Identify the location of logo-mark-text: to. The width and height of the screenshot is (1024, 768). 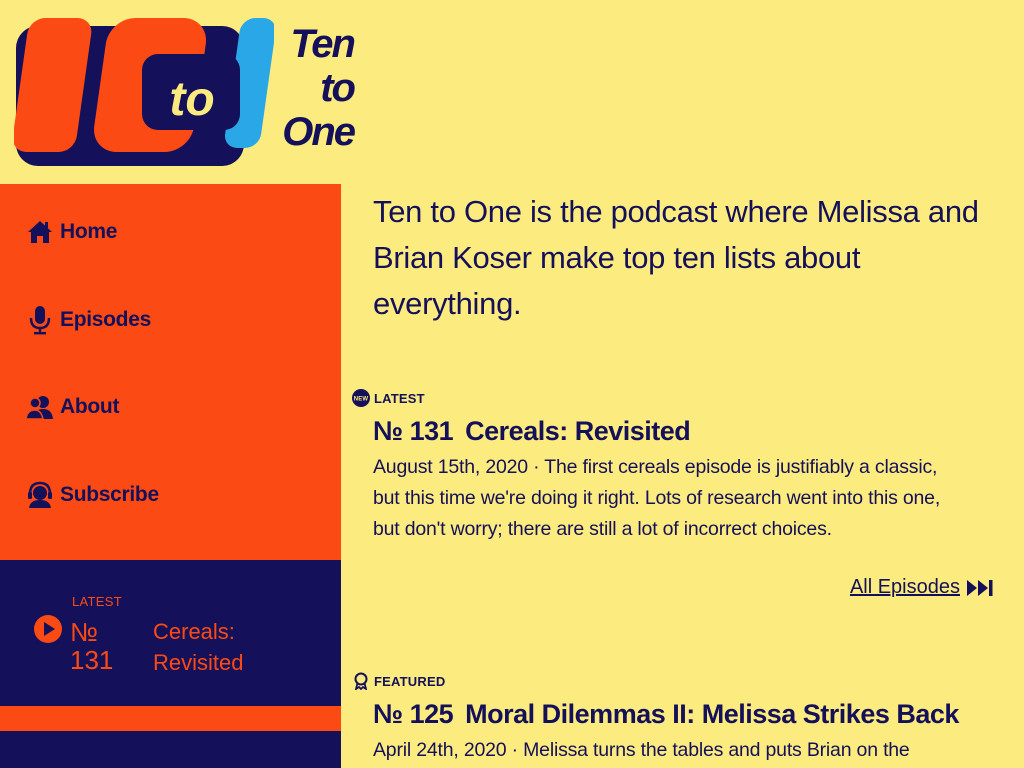
(191, 99).